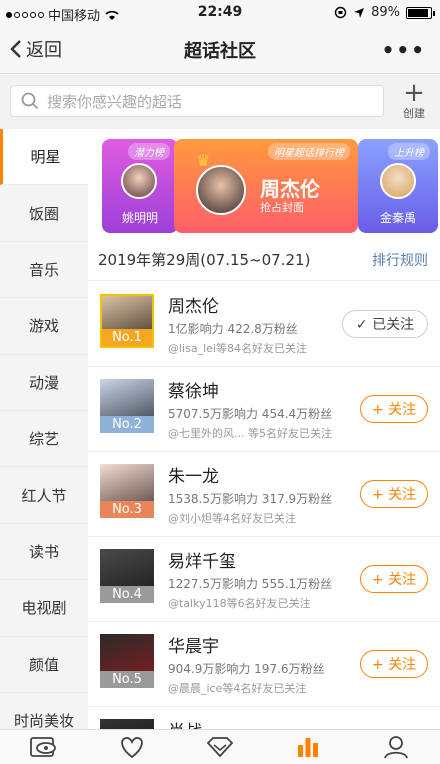  What do you see at coordinates (197, 101) in the screenshot?
I see `search-input: 搜索你感兴趣的超话` at bounding box center [197, 101].